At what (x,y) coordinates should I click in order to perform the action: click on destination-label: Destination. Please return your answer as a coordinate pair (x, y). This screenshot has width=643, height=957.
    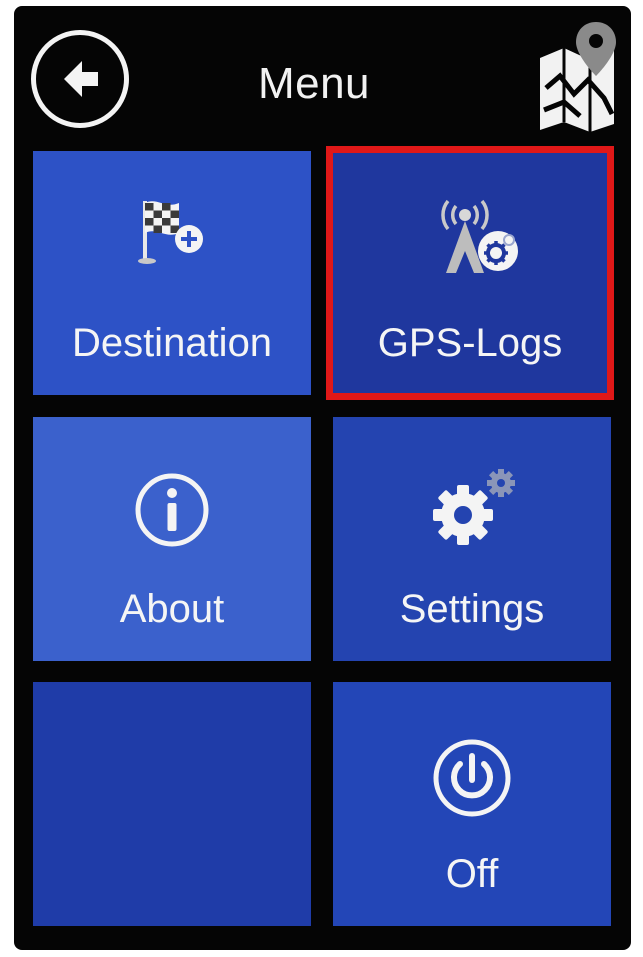
    Looking at the image, I should click on (172, 343).